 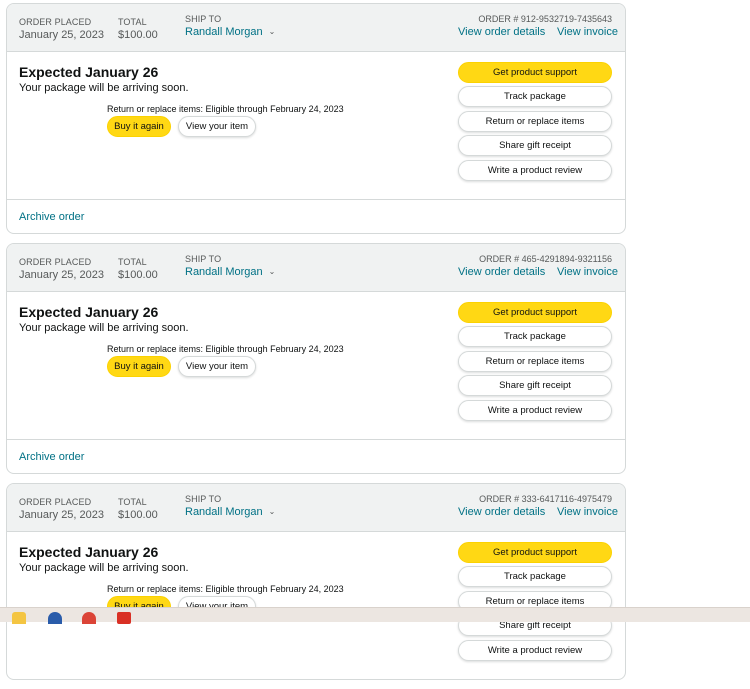 What do you see at coordinates (89, 618) in the screenshot?
I see `chrome-icon` at bounding box center [89, 618].